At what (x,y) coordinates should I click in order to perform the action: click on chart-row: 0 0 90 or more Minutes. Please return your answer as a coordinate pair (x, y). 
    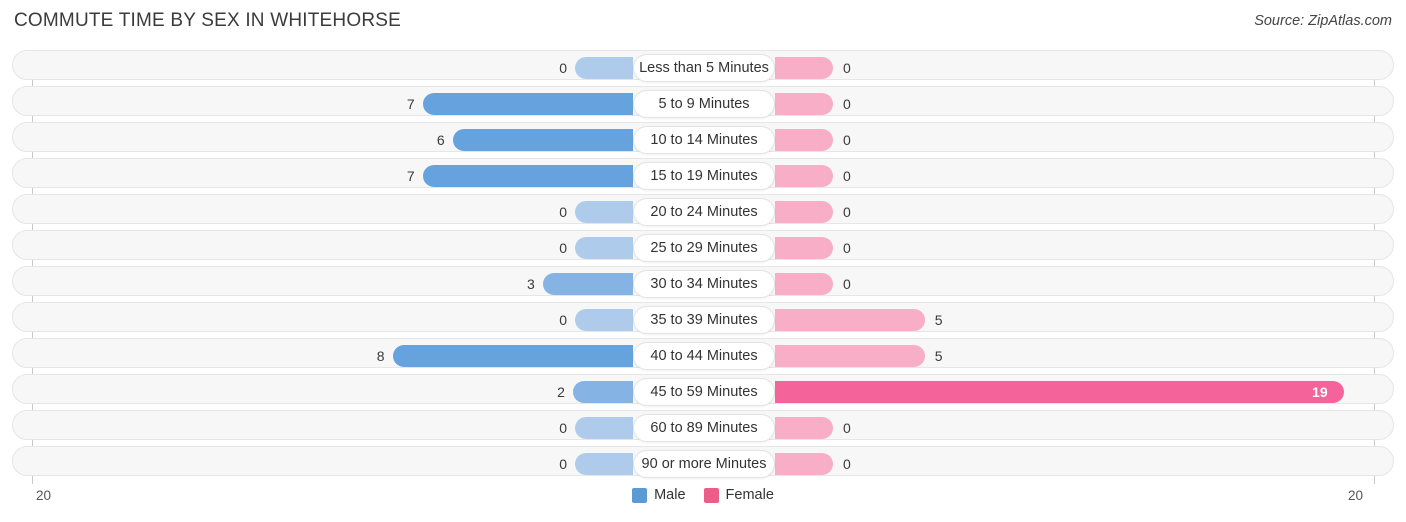
    Looking at the image, I should click on (703, 464).